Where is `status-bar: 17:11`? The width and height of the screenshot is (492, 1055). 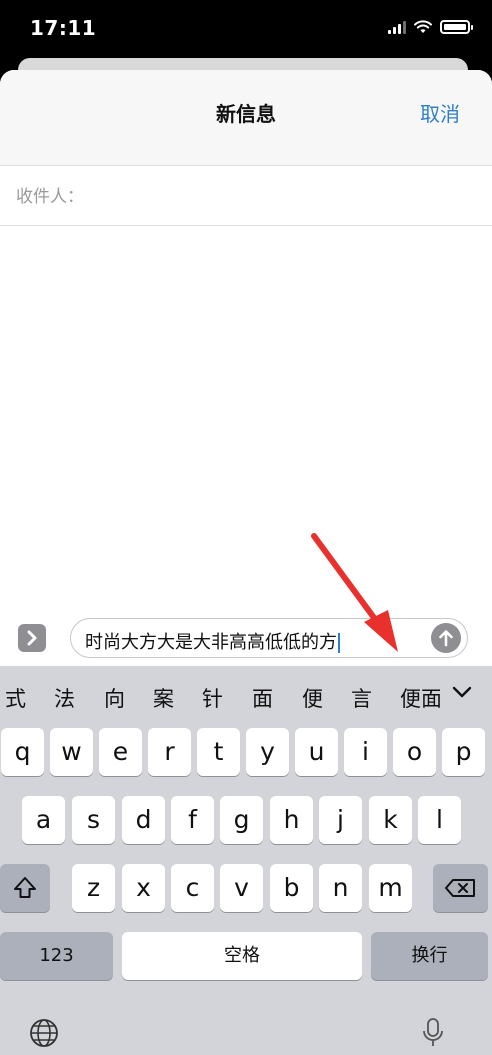
status-bar: 17:11 is located at coordinates (246, 30).